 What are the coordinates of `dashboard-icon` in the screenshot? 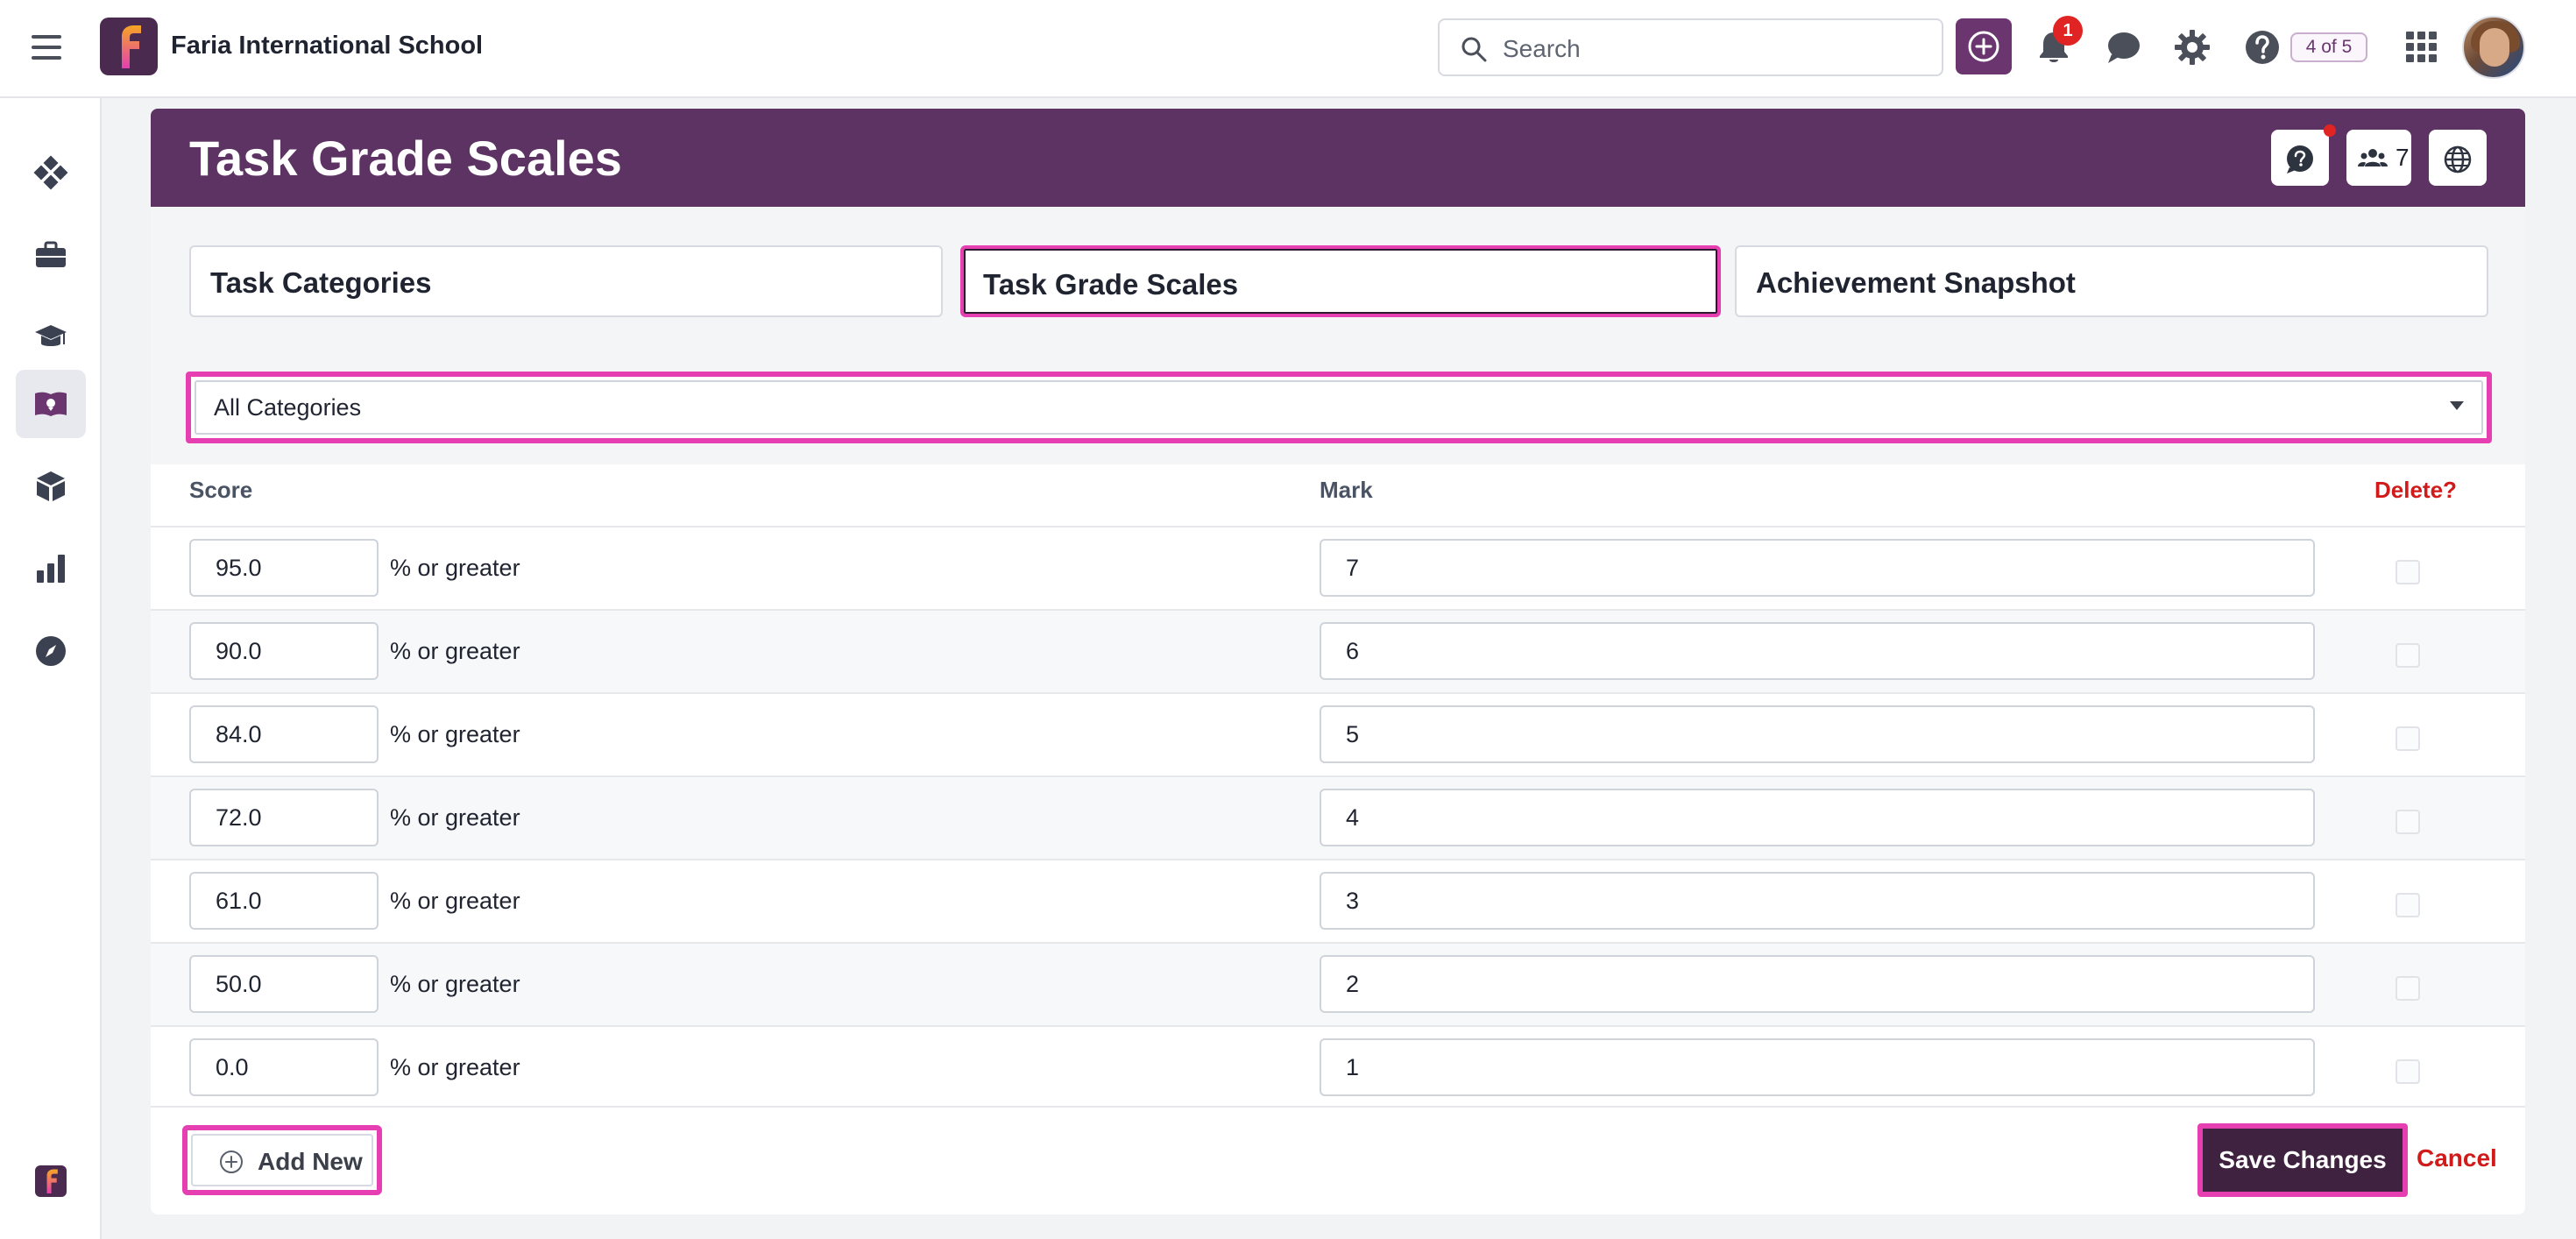 It's located at (50, 172).